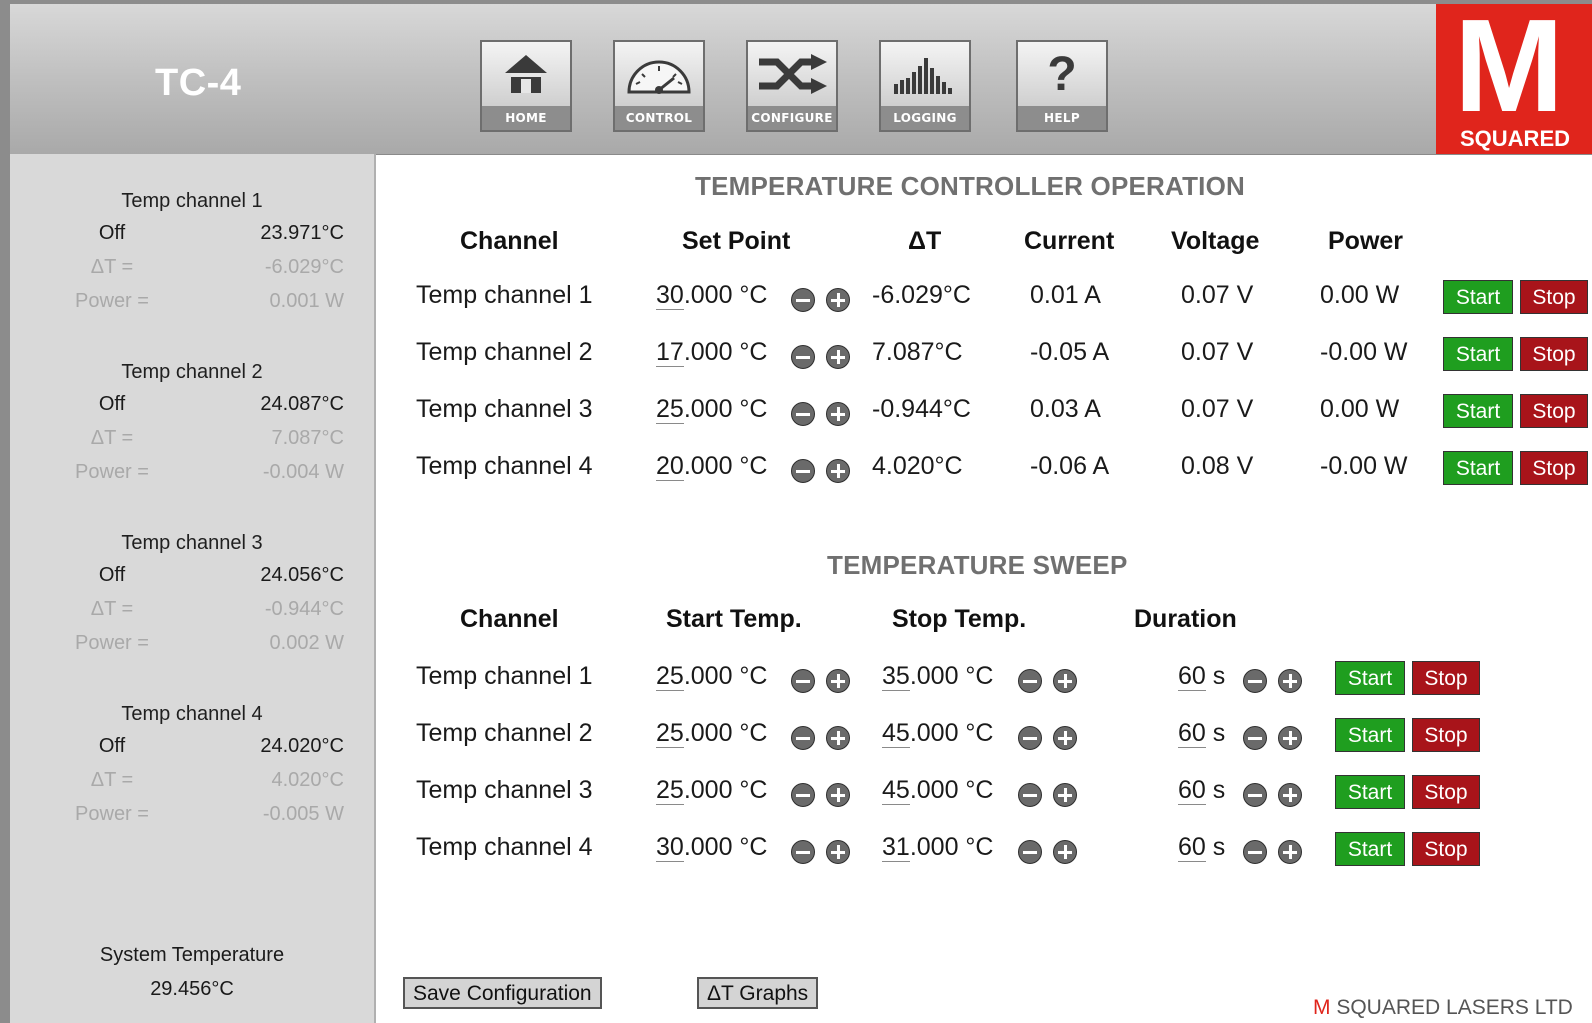 This screenshot has height=1023, width=1592. I want to click on delta-graphs-button: ΔT Graphs, so click(758, 993).